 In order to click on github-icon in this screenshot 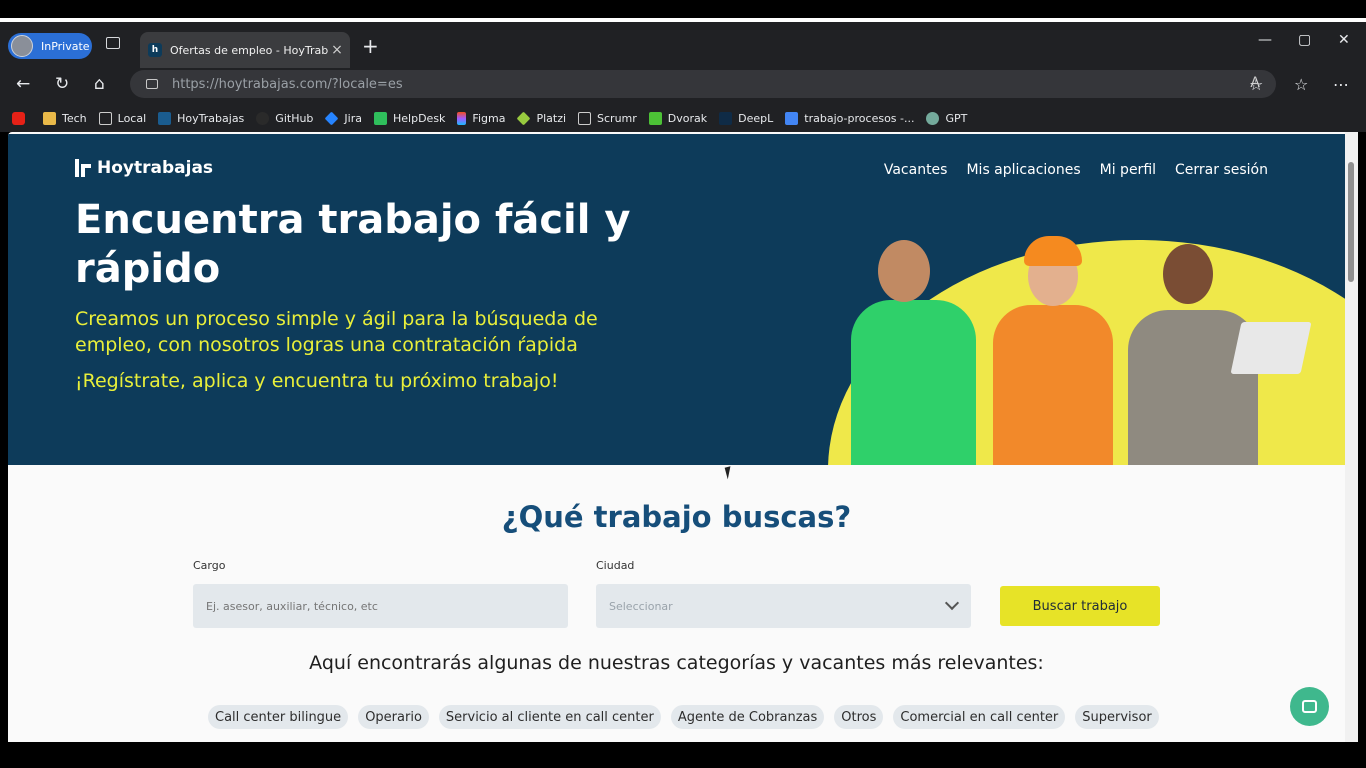, I will do `click(263, 118)`.